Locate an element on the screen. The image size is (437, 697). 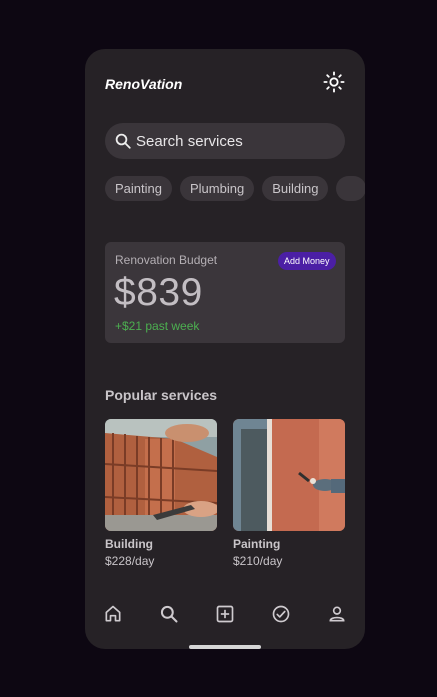
budget-label: Renovation Budget is located at coordinates (166, 260).